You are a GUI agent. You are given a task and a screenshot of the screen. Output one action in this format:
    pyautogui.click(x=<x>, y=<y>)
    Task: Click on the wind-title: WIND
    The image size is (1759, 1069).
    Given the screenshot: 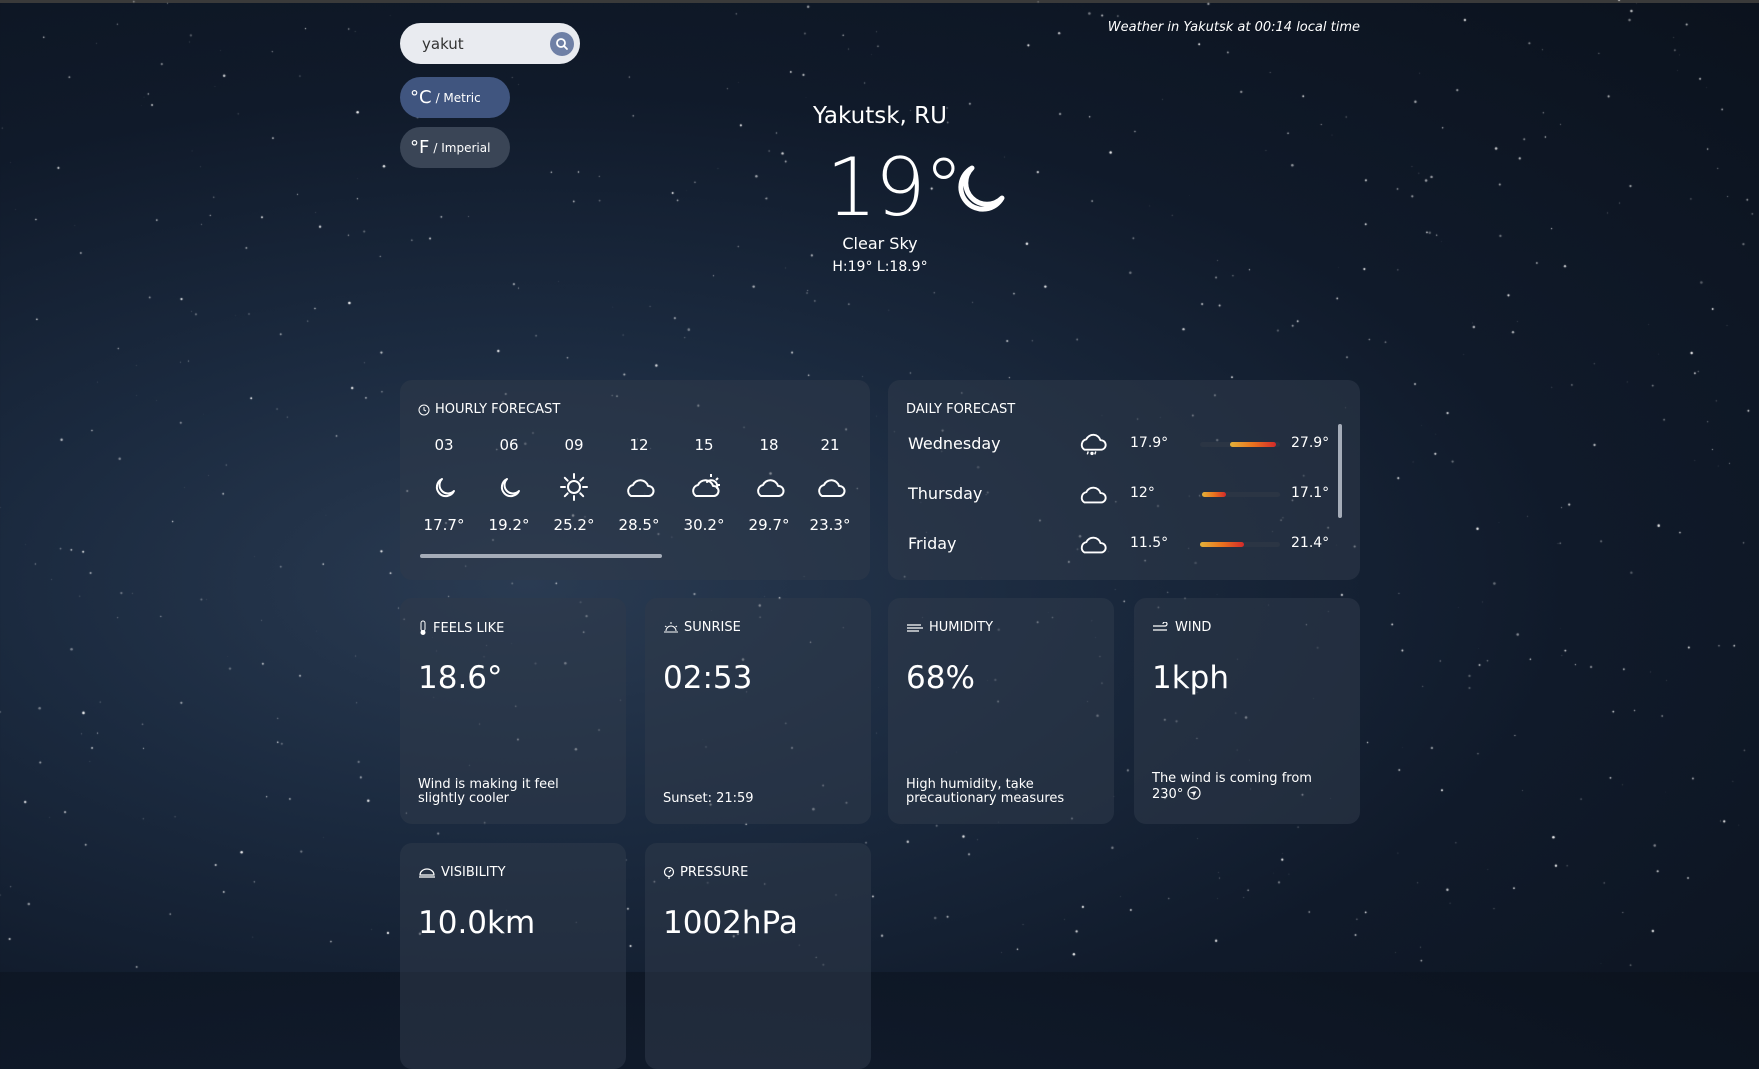 What is the action you would take?
    pyautogui.click(x=1193, y=627)
    